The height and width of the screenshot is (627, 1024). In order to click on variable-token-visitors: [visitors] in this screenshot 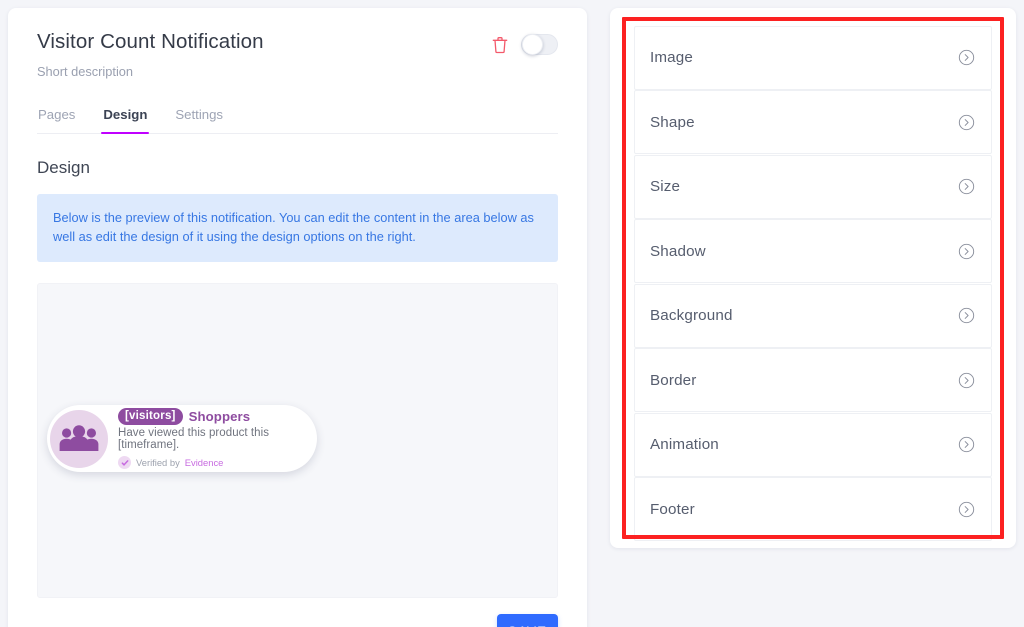, I will do `click(150, 417)`.